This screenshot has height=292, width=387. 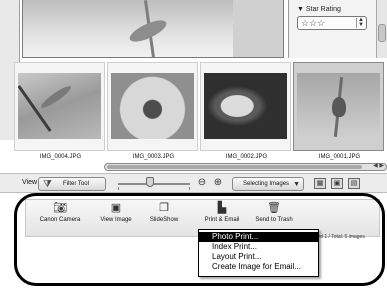 What do you see at coordinates (153, 157) in the screenshot?
I see `thumbnail-filename: IMG_0003.JPG` at bounding box center [153, 157].